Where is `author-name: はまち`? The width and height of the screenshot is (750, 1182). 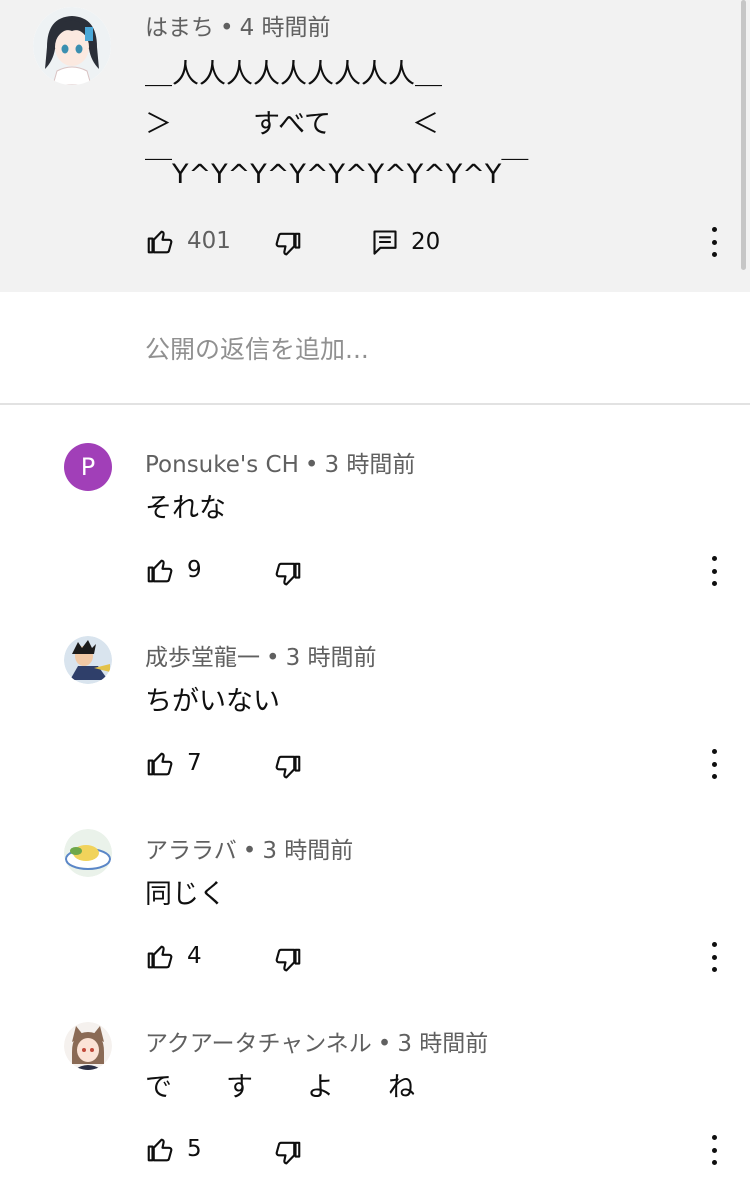
author-name: はまち is located at coordinates (179, 28).